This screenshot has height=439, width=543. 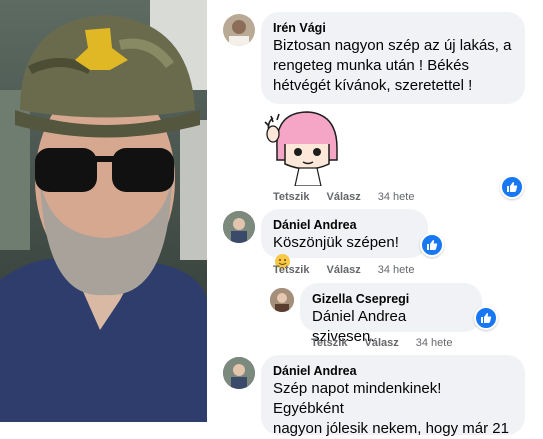 I want to click on sticker-image, so click(x=301, y=149).